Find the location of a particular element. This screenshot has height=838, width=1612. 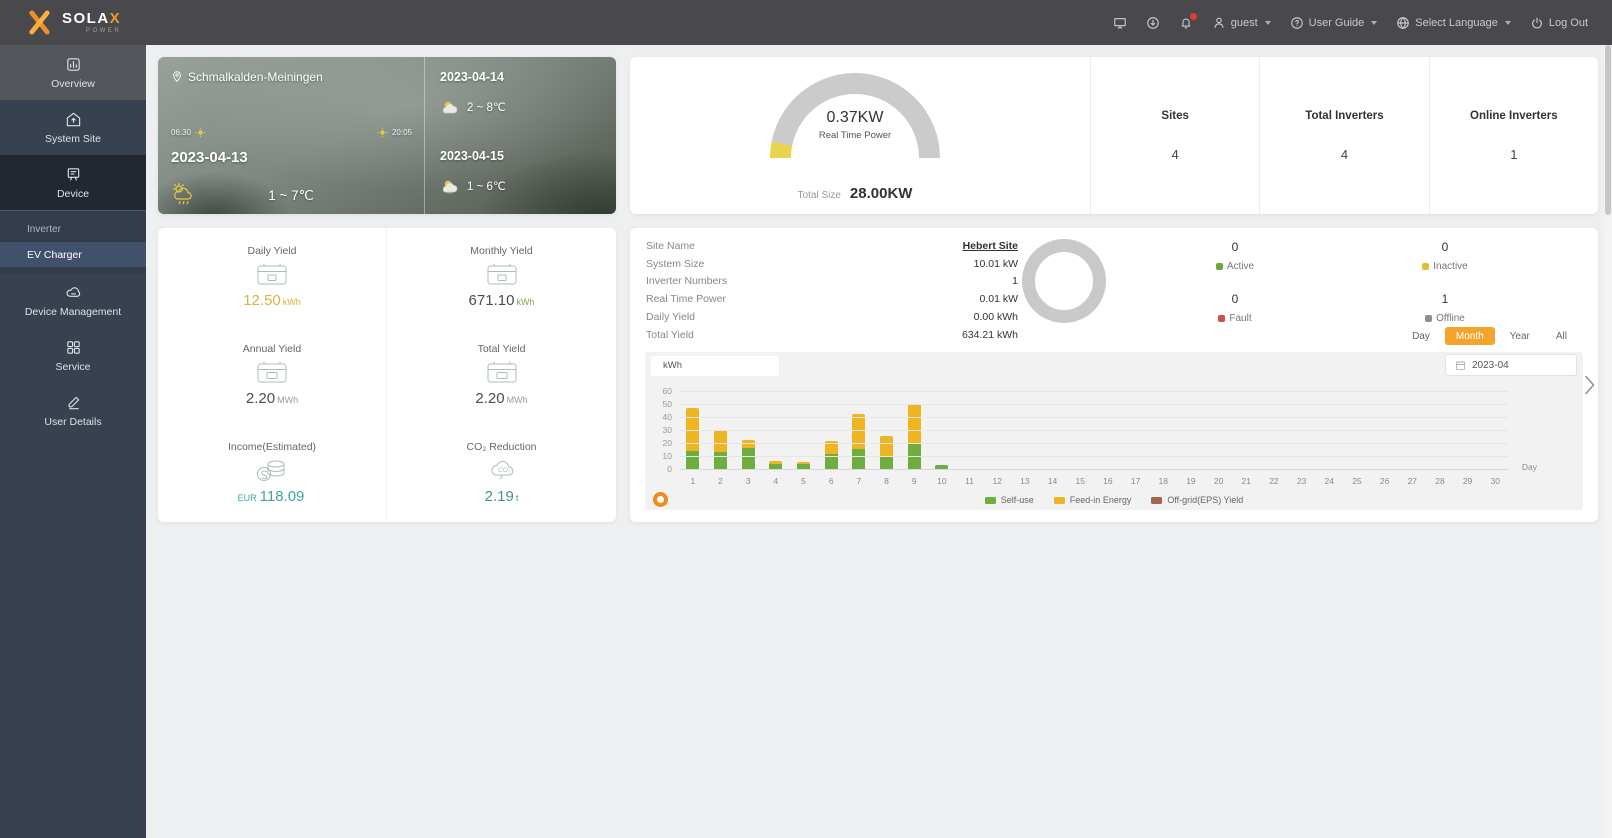

stat-value: 4 is located at coordinates (1344, 154).